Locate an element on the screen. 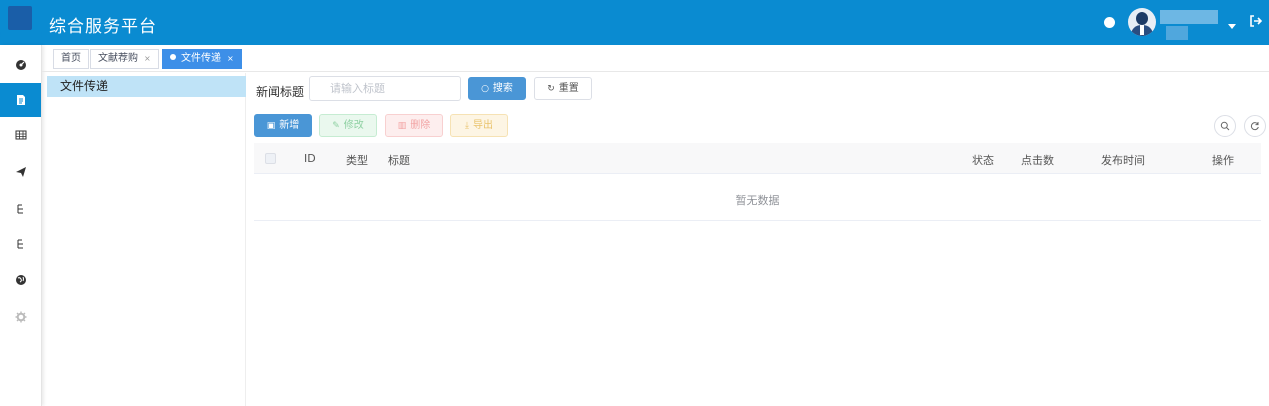 The width and height of the screenshot is (1269, 406). refresh-table-button is located at coordinates (1255, 126).